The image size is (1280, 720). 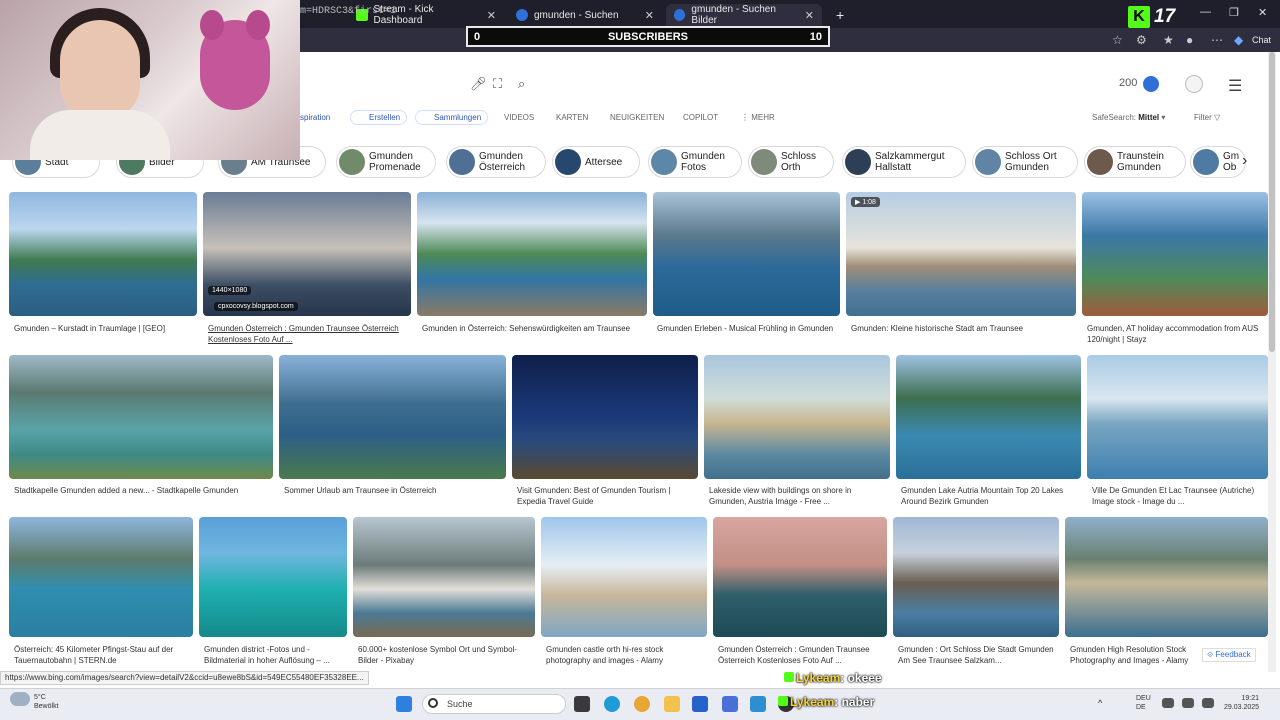 I want to click on page-scrollbar, so click(x=1272, y=362).